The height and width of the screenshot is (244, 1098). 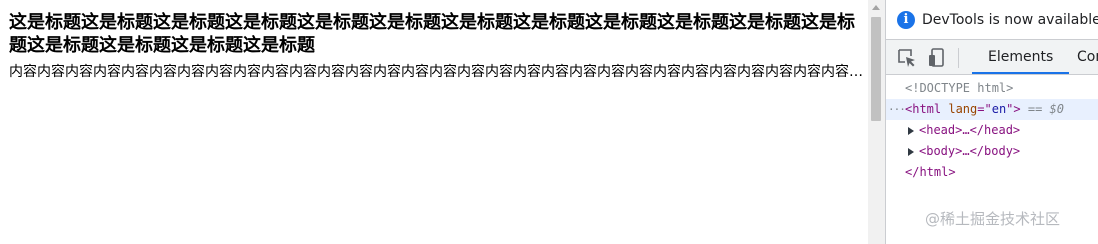 What do you see at coordinates (992, 172) in the screenshot?
I see `dom-html-close-row: </html>` at bounding box center [992, 172].